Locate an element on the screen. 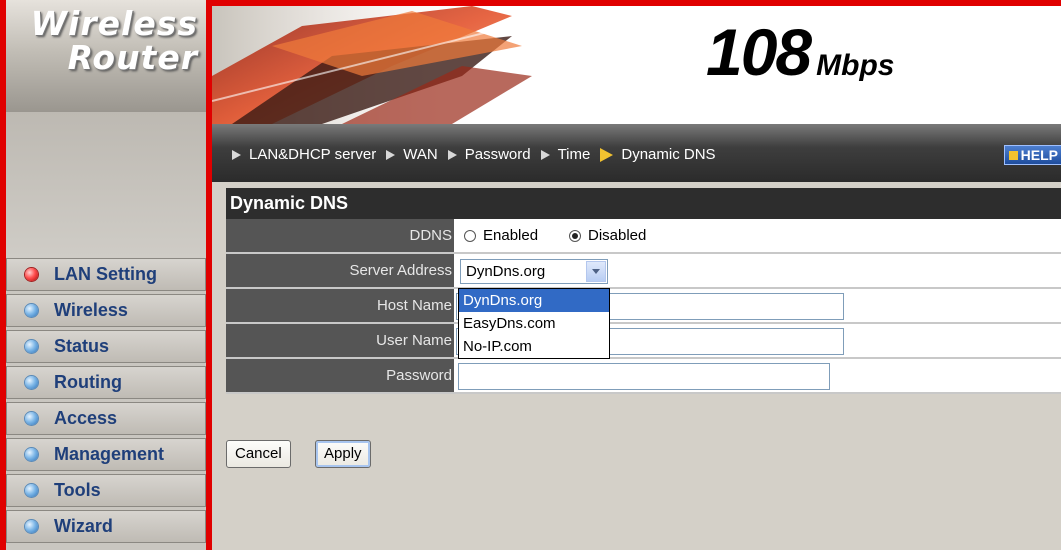  dropdown-option-noip: No-IP.com is located at coordinates (534, 346).